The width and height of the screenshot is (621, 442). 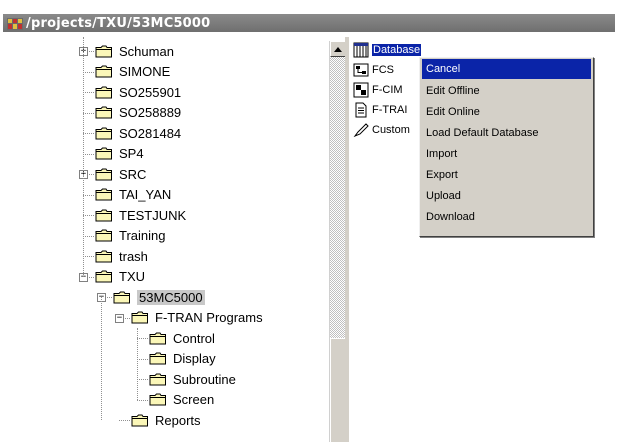 What do you see at coordinates (153, 215) in the screenshot?
I see `tree-item-label: TESTJUNK` at bounding box center [153, 215].